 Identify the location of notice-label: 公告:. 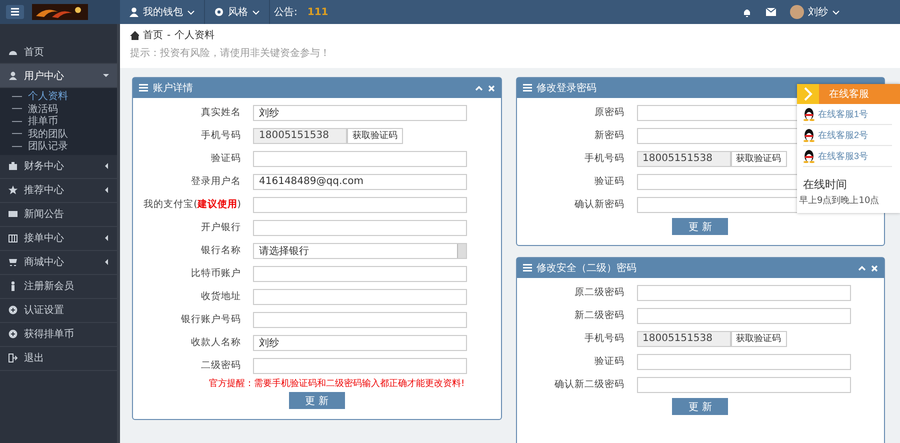
(285, 12).